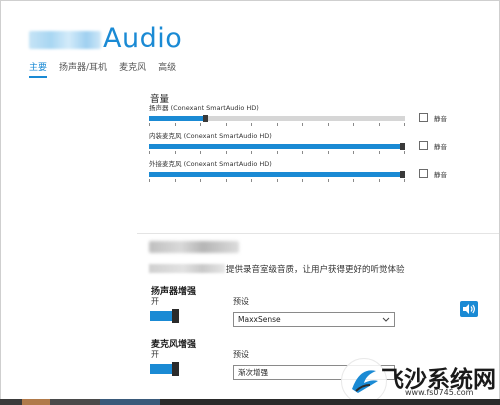  Describe the element at coordinates (439, 392) in the screenshot. I see `watermark-url: www.fs0745.com` at that location.